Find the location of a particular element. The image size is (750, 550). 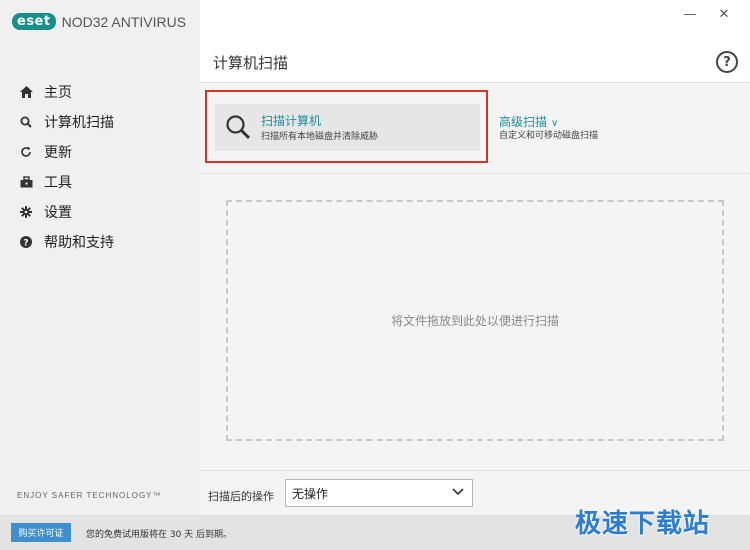

after-scan-value: 无操作 is located at coordinates (310, 493).